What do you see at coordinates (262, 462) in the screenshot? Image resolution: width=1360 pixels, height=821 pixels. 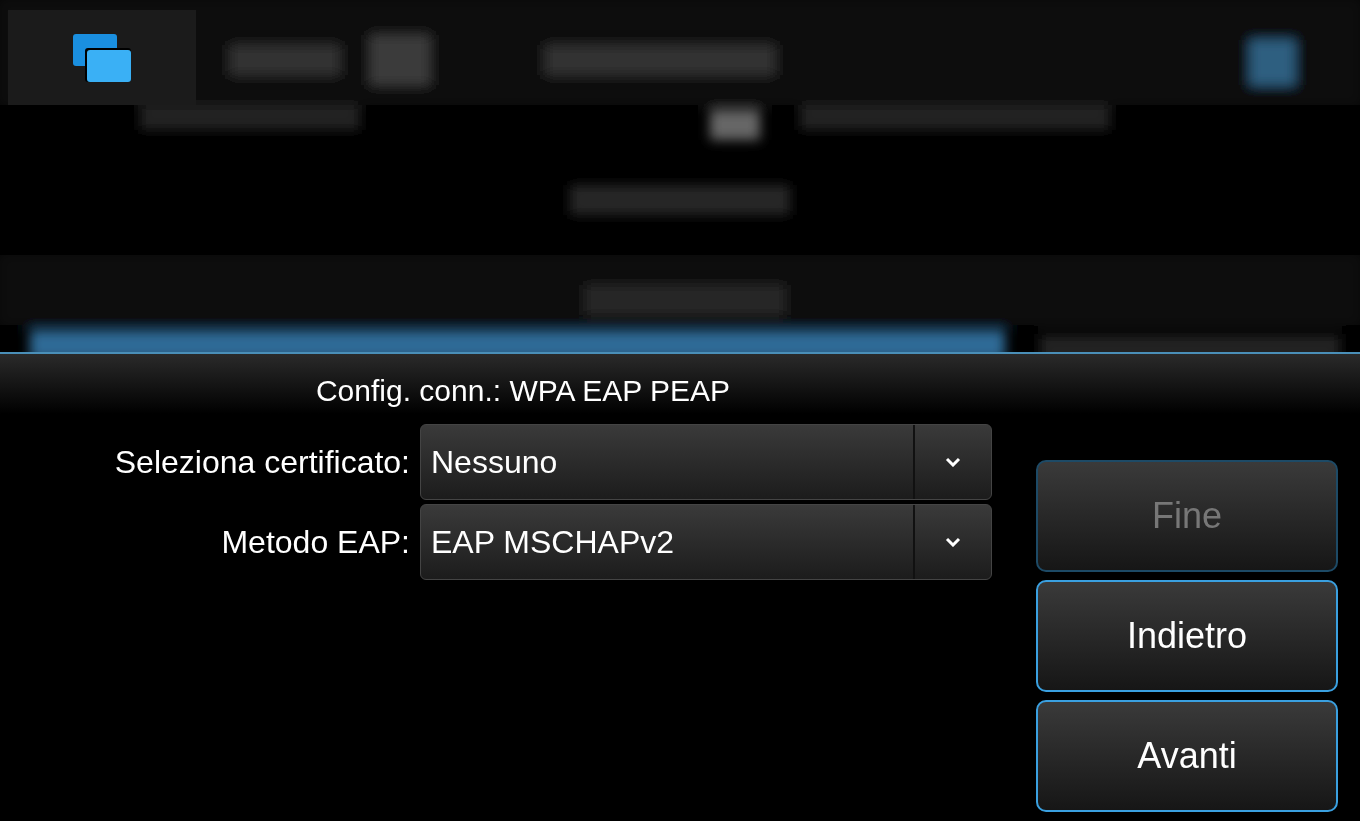 I see `field-label: Seleziona certificato:` at bounding box center [262, 462].